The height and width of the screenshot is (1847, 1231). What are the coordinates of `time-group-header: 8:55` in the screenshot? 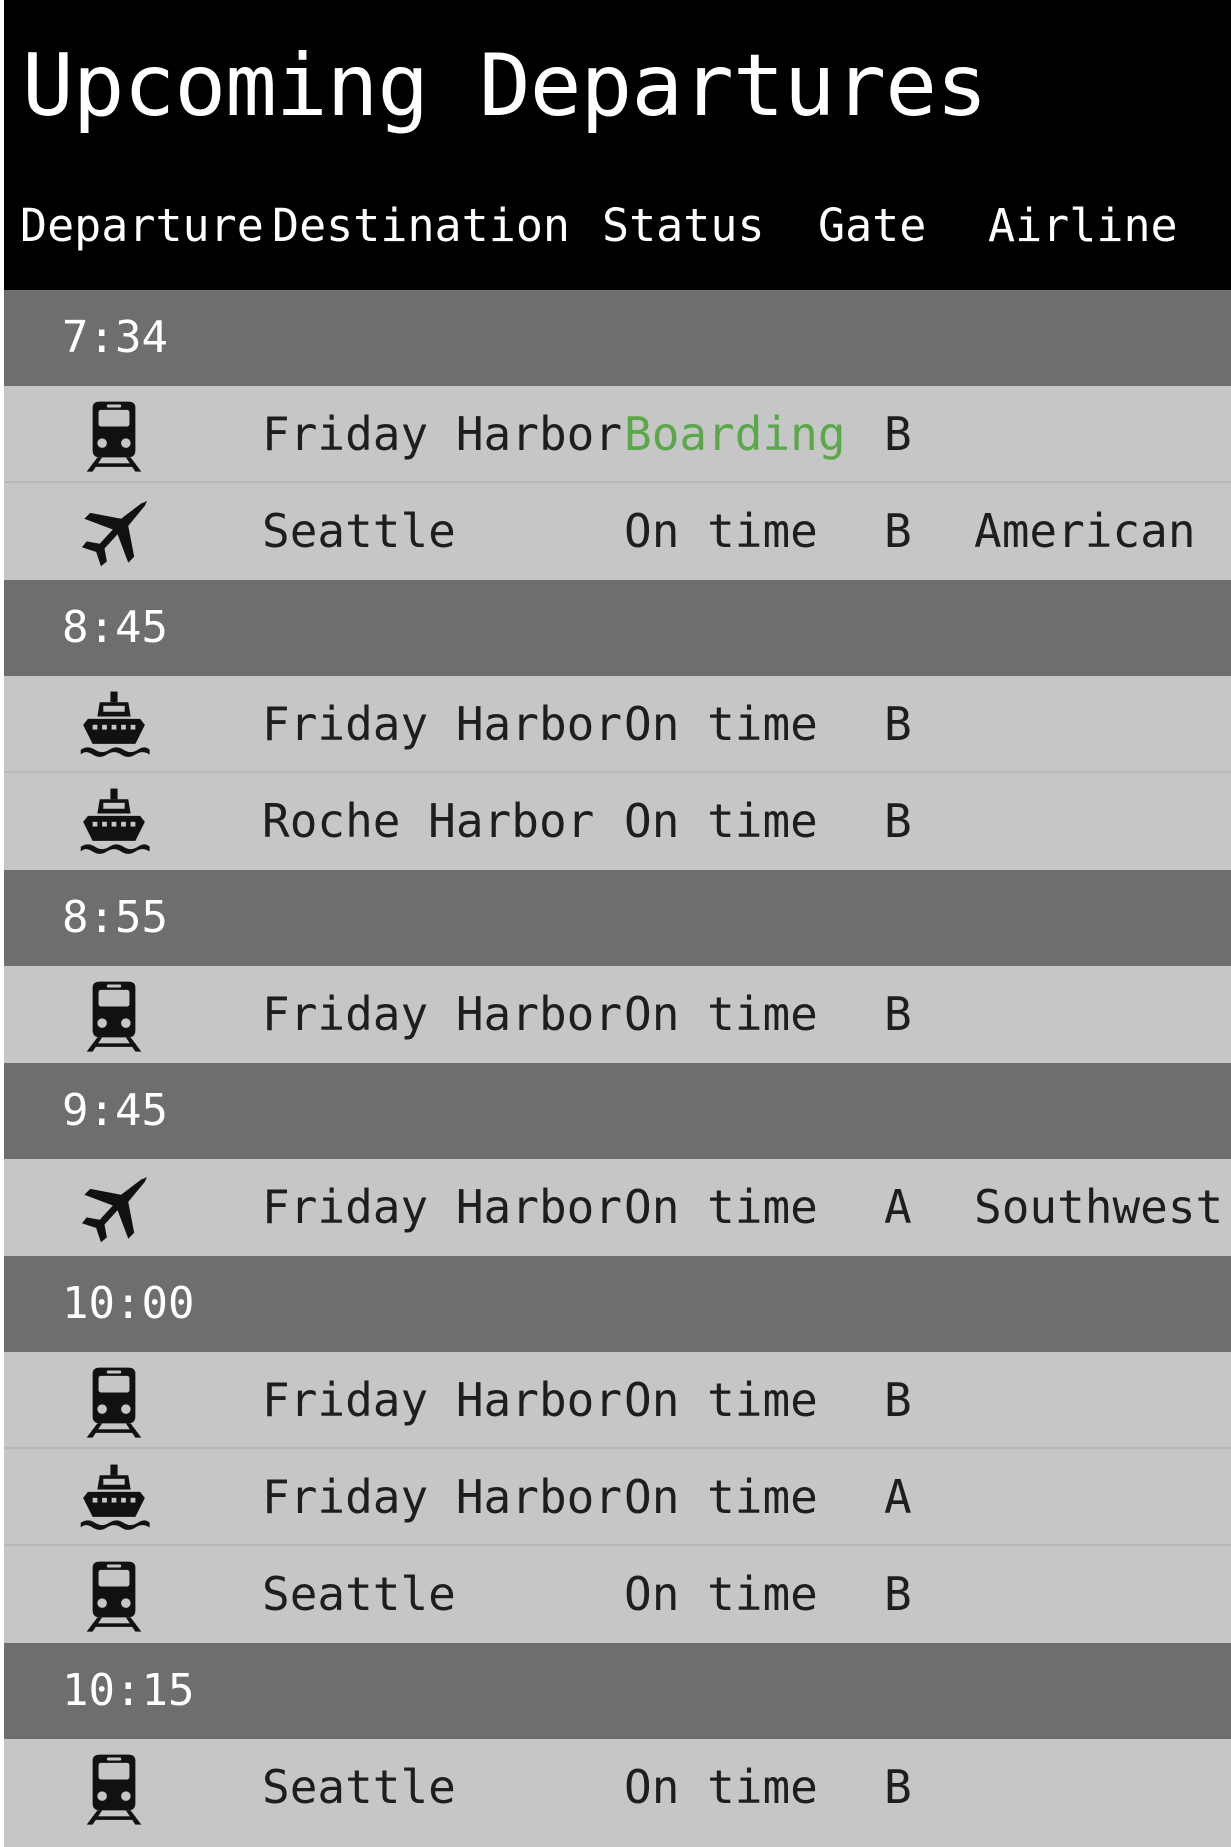 It's located at (617, 918).